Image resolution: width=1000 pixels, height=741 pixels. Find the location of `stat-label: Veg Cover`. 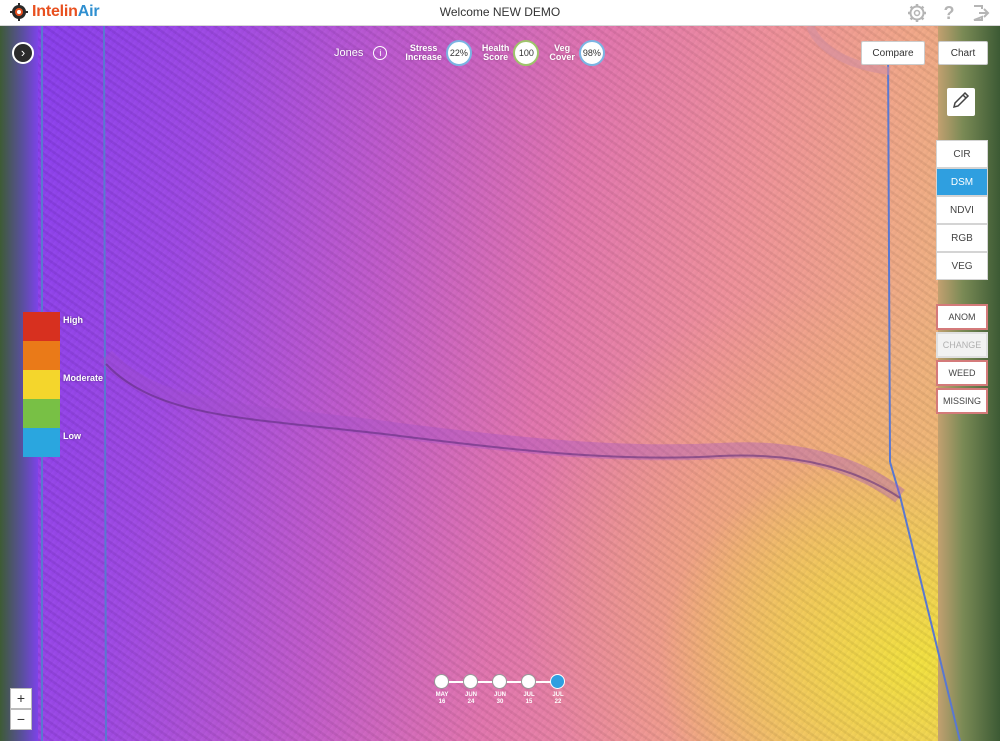

stat-label: Veg Cover is located at coordinates (562, 53).